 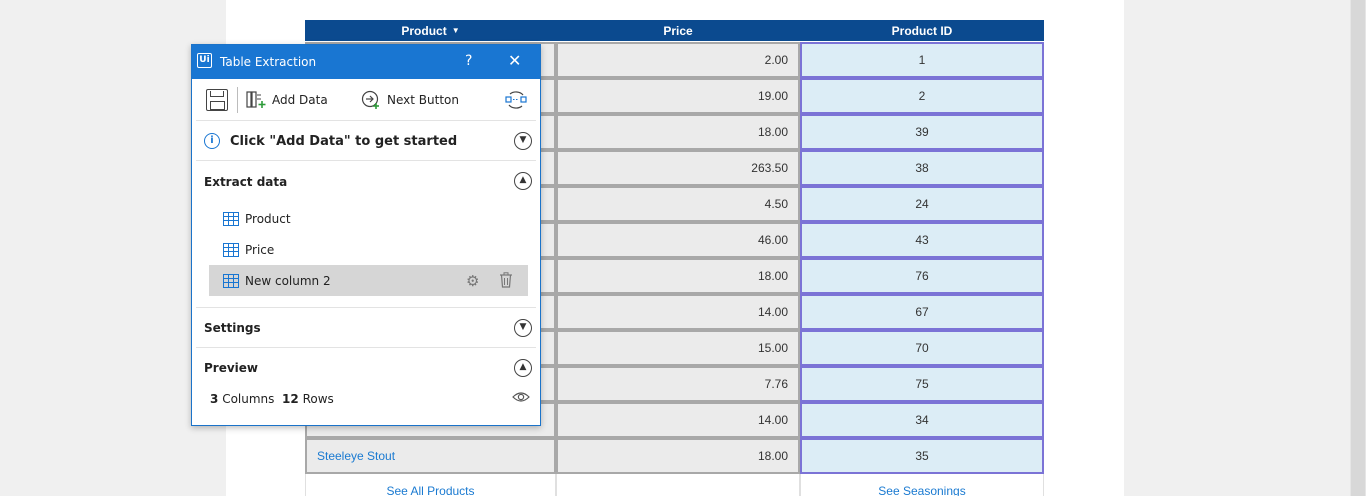 I want to click on column-item: Price, so click(x=368, y=249).